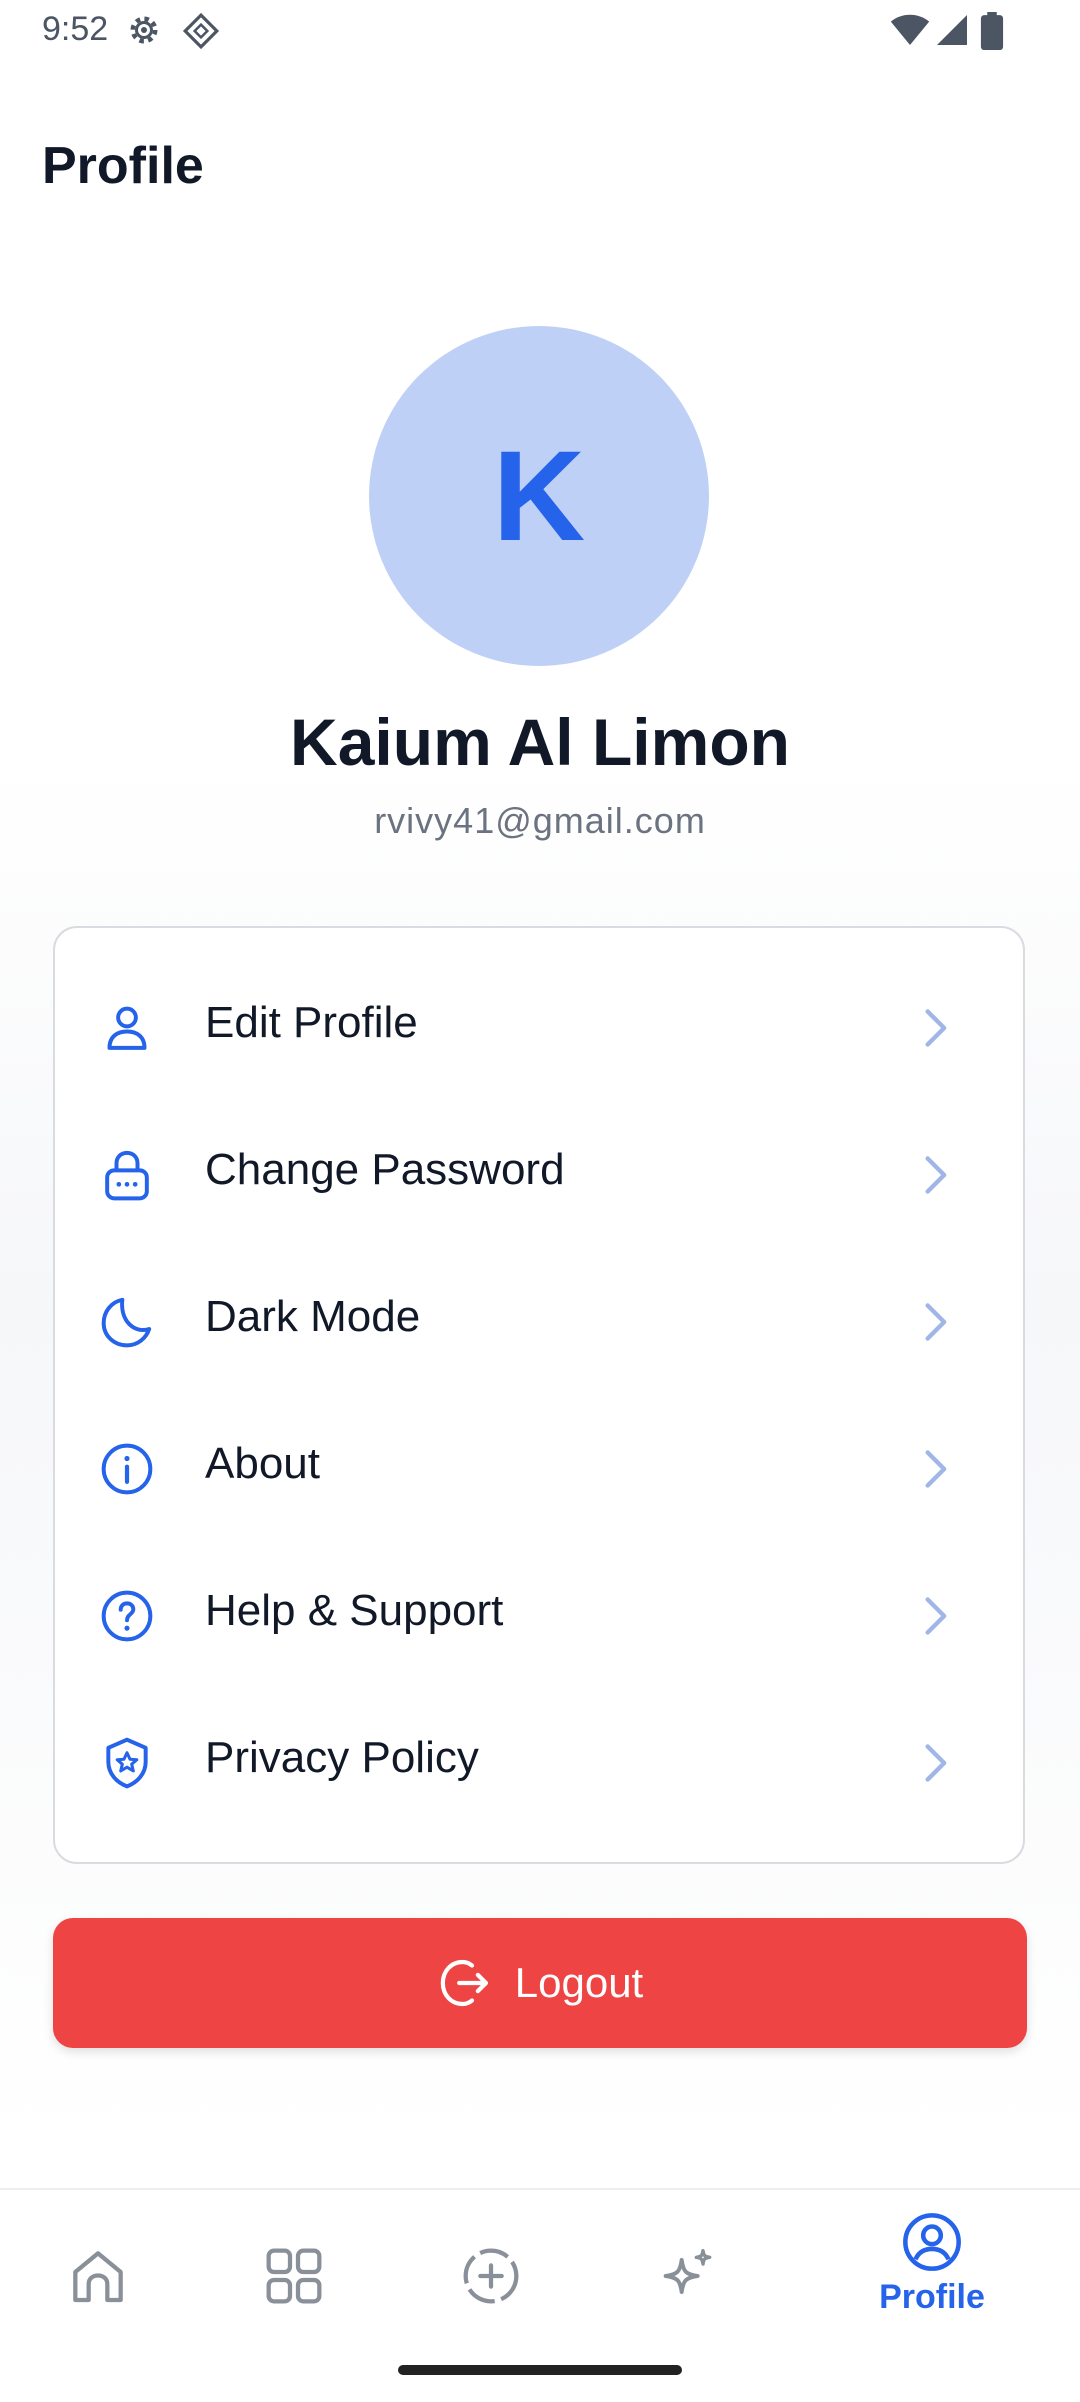  What do you see at coordinates (127, 1028) in the screenshot?
I see `user-icon` at bounding box center [127, 1028].